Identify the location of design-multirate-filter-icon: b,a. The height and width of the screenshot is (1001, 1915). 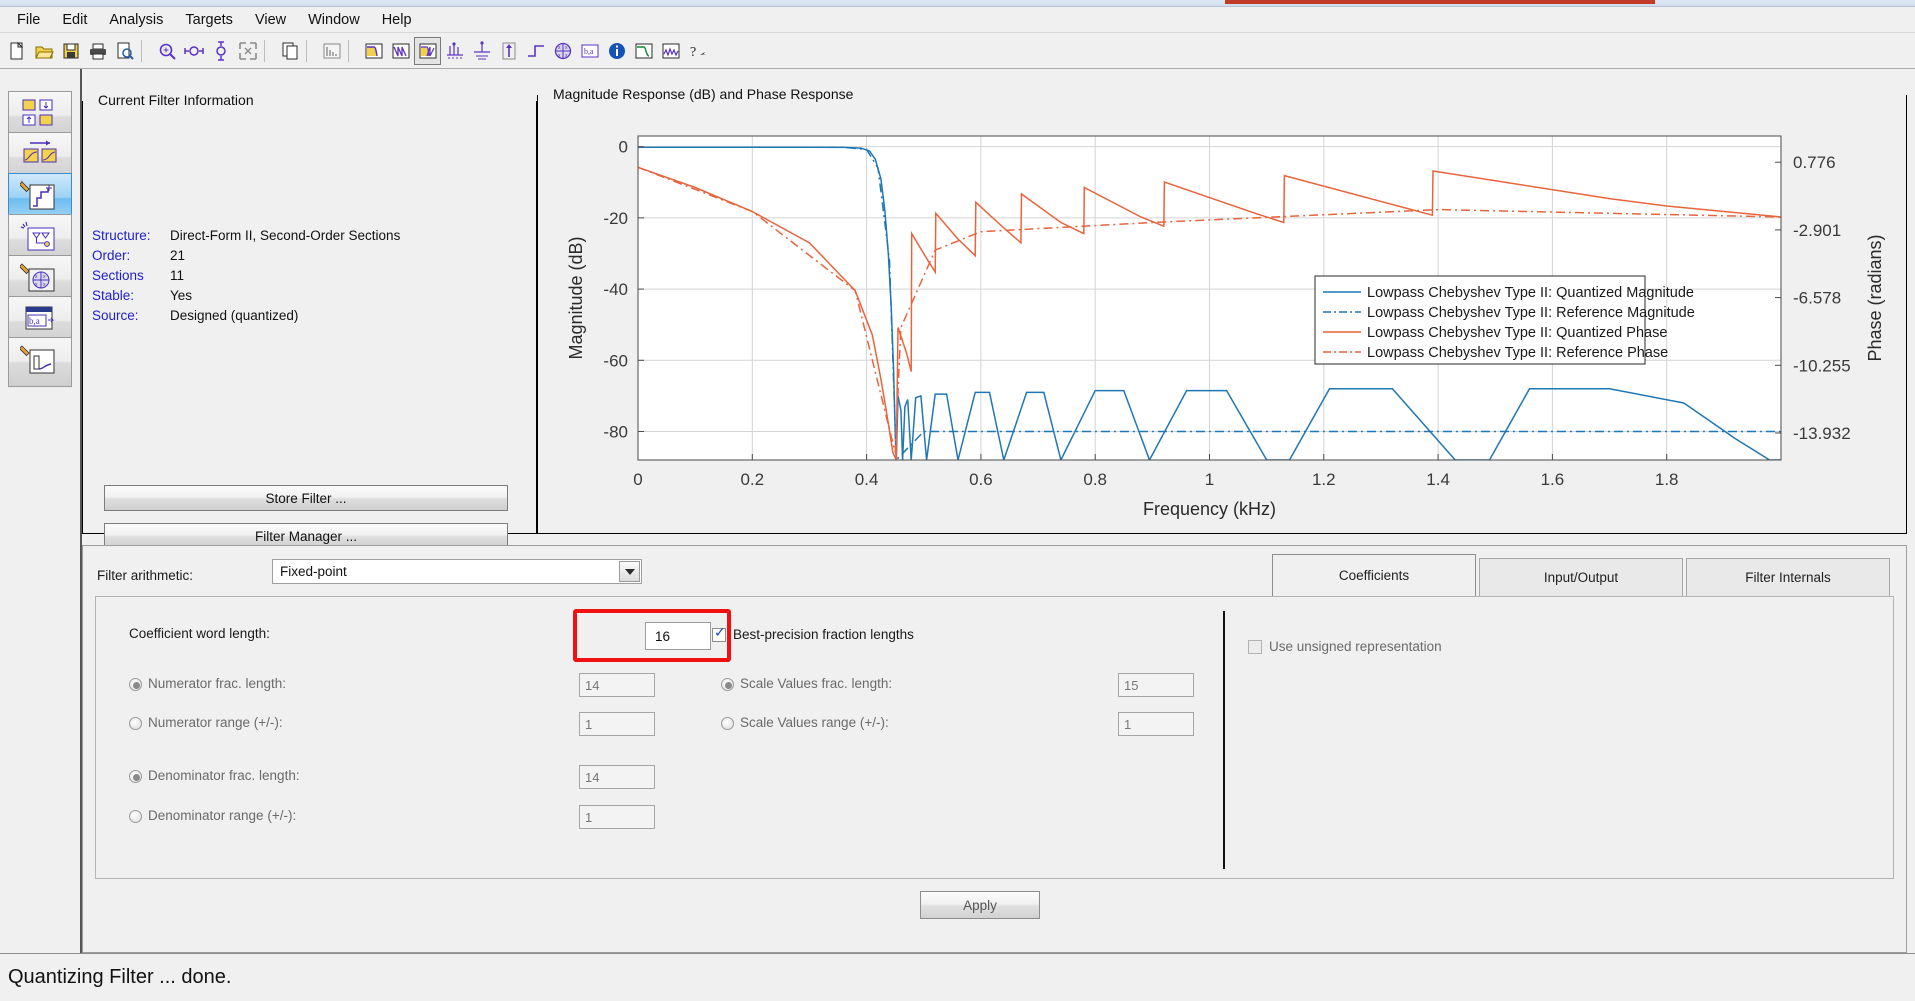
(40, 321).